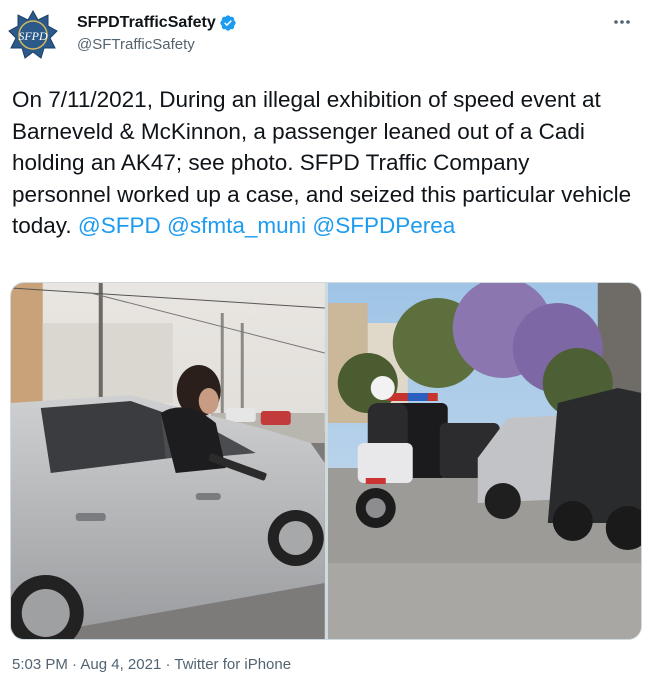  Describe the element at coordinates (228, 23) in the screenshot. I see `verified-badge-icon` at that location.